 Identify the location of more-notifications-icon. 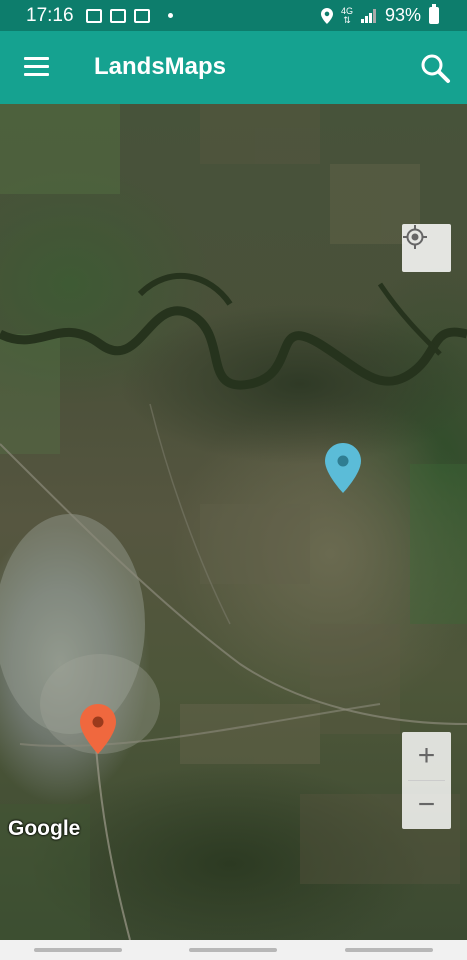
(170, 15).